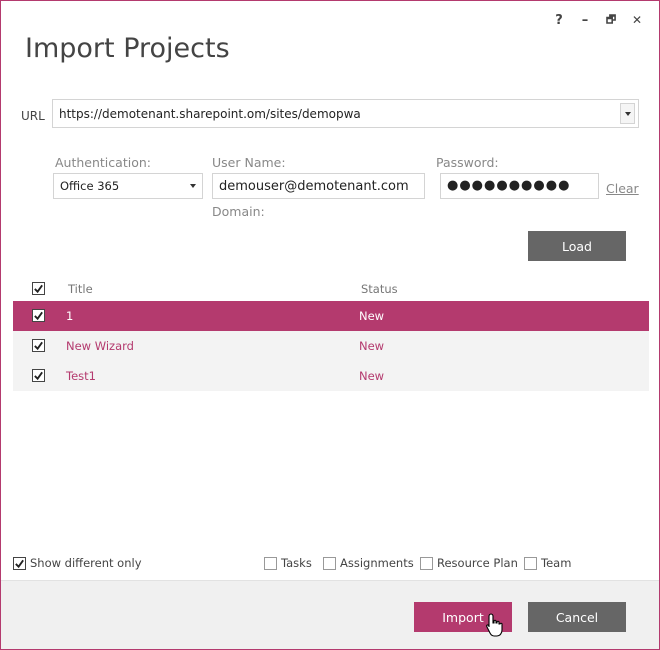 This screenshot has height=650, width=660. What do you see at coordinates (33, 116) in the screenshot?
I see `url-label: URL` at bounding box center [33, 116].